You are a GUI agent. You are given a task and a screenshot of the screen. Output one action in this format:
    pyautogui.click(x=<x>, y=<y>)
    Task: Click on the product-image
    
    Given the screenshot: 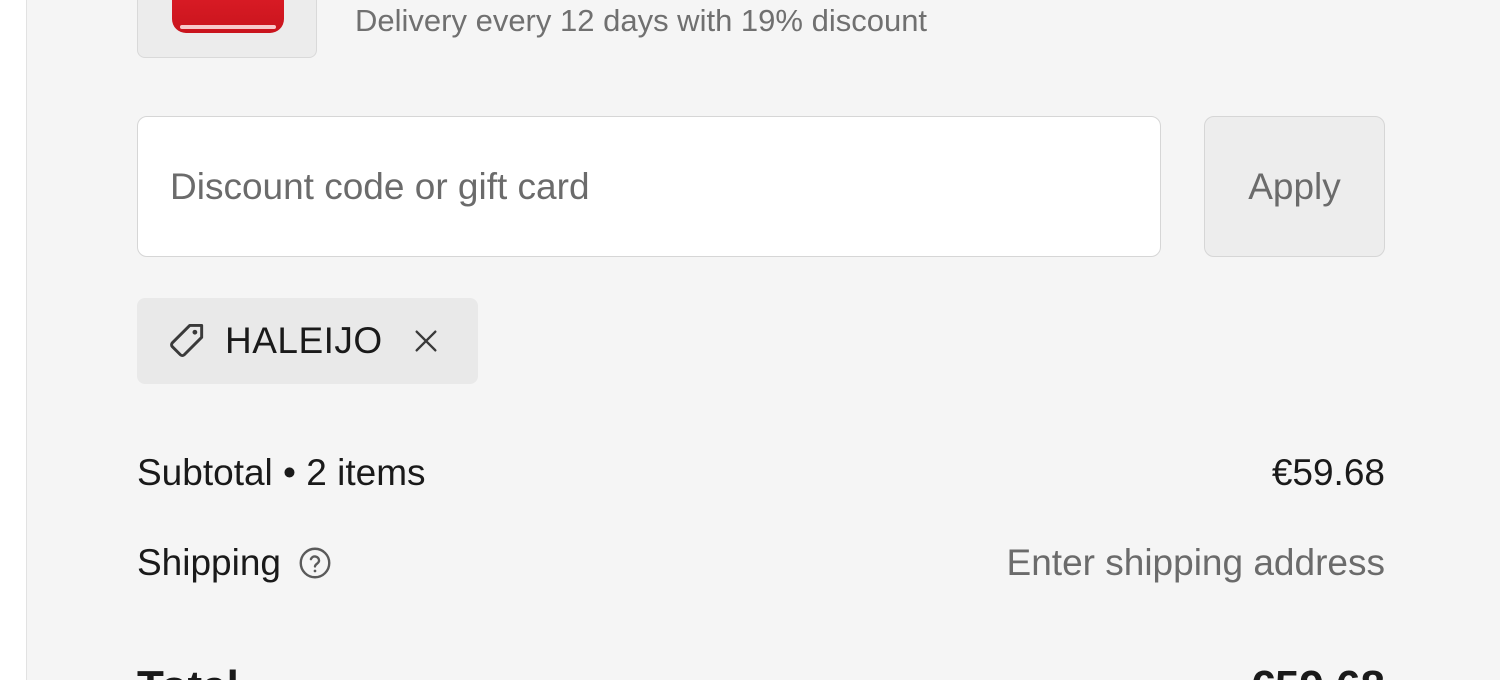 What is the action you would take?
    pyautogui.click(x=228, y=16)
    